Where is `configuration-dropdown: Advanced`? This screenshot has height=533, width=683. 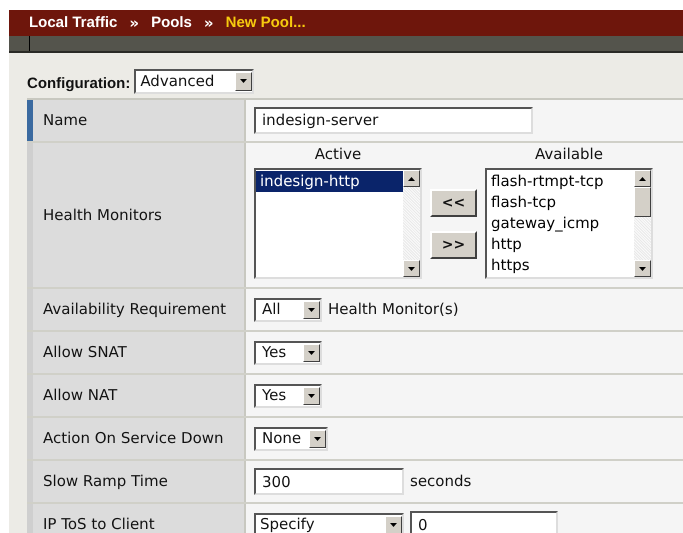
configuration-dropdown: Advanced is located at coordinates (194, 81).